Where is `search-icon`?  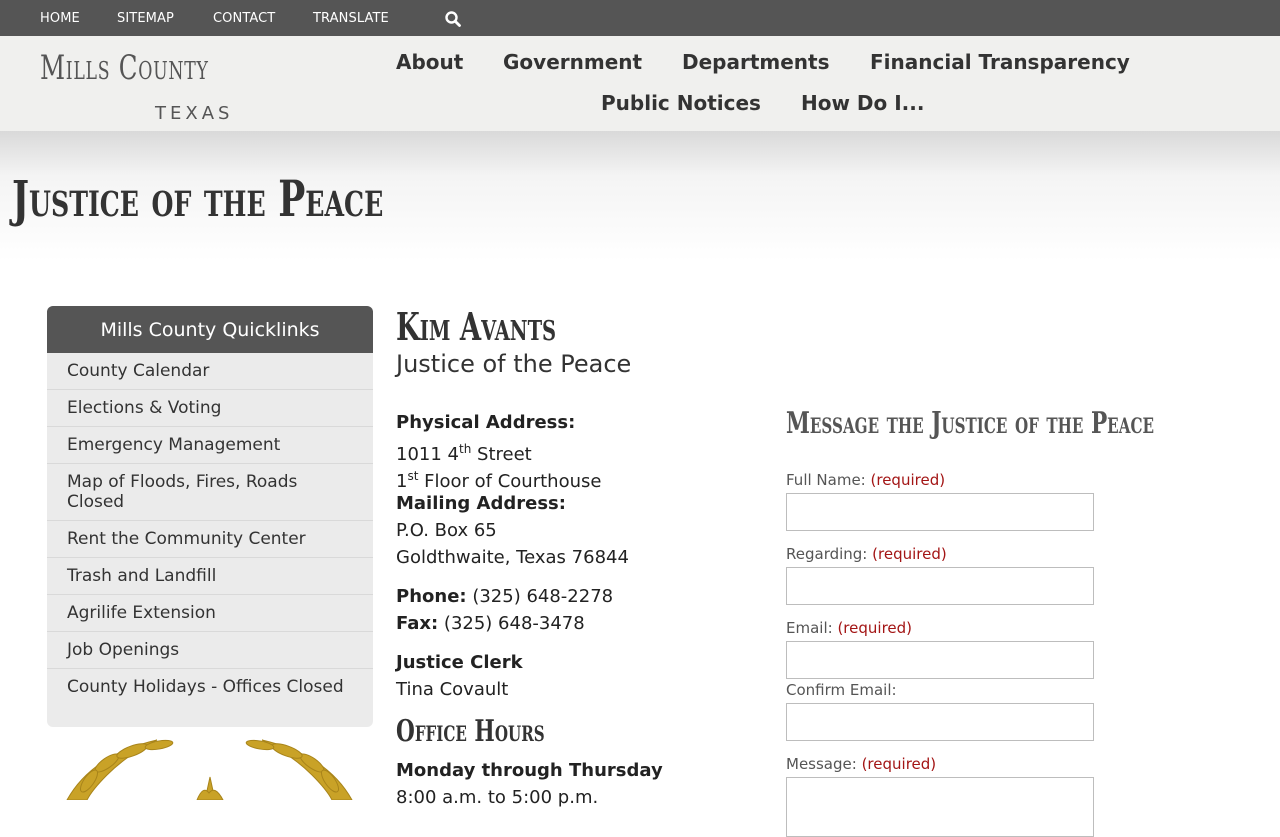 search-icon is located at coordinates (453, 19).